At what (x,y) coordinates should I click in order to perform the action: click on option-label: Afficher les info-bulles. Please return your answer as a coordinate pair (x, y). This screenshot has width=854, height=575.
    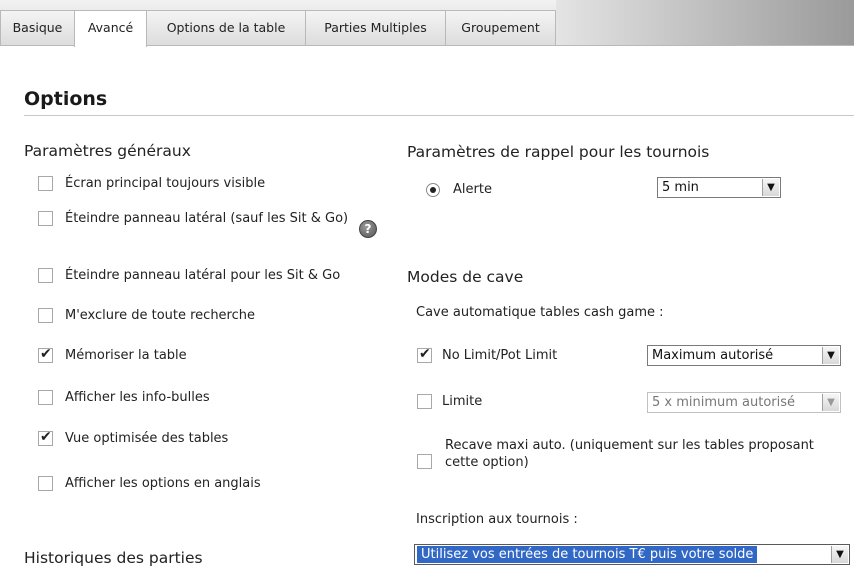
    Looking at the image, I should click on (137, 397).